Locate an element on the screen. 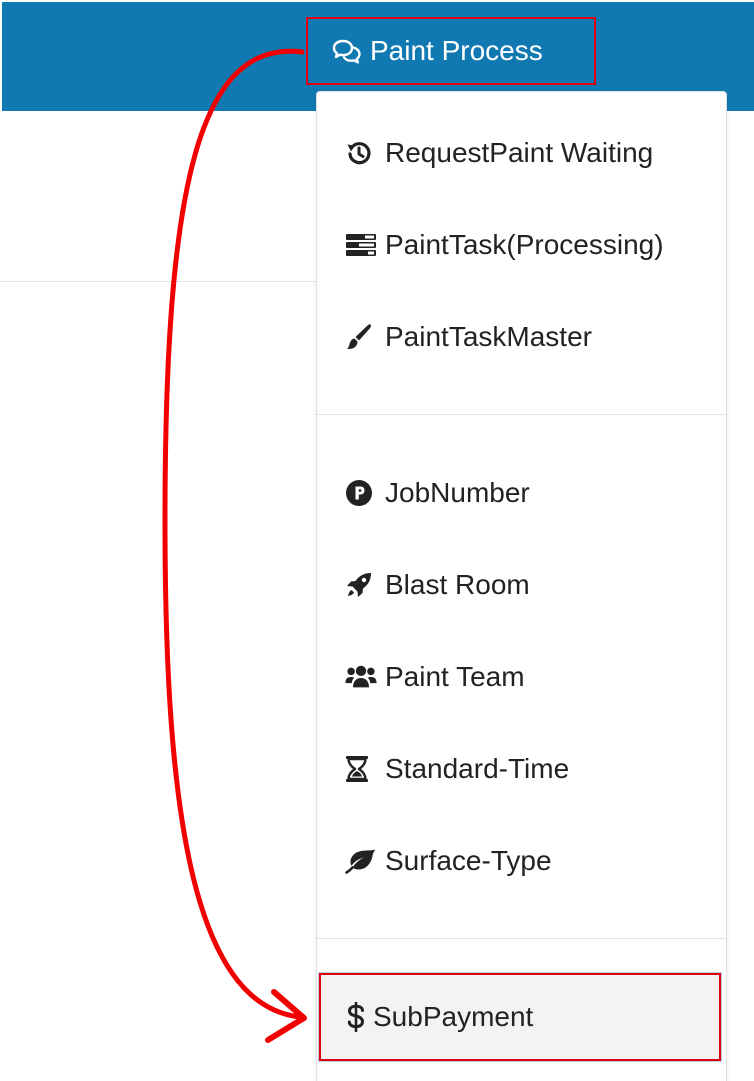 Image resolution: width=754 pixels, height=1081 pixels. content-divider is located at coordinates (159, 281).